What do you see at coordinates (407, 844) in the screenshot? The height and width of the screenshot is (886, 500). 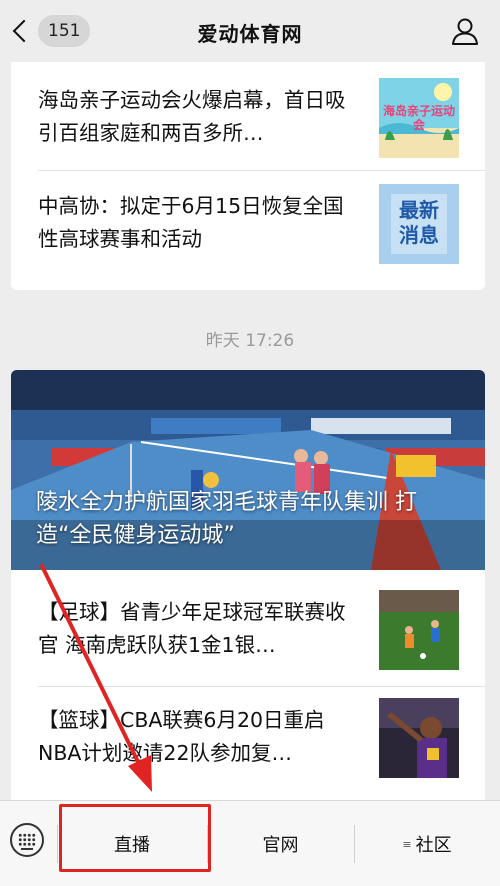 I see `submenu-list-icon: ≡` at bounding box center [407, 844].